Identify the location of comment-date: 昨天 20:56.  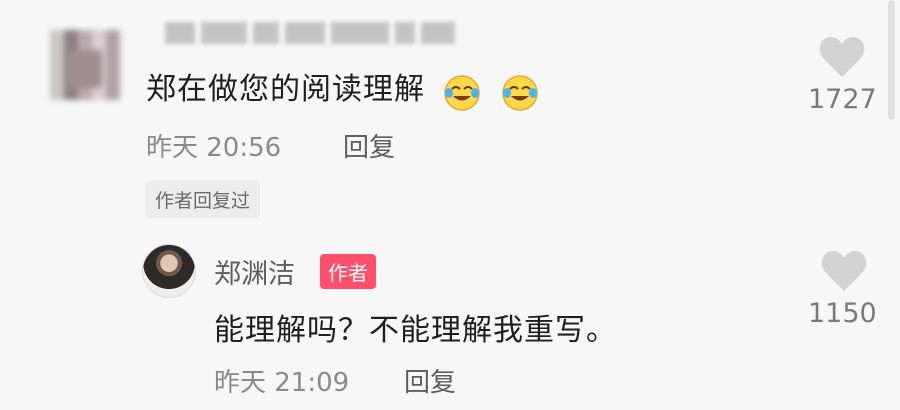
(214, 148).